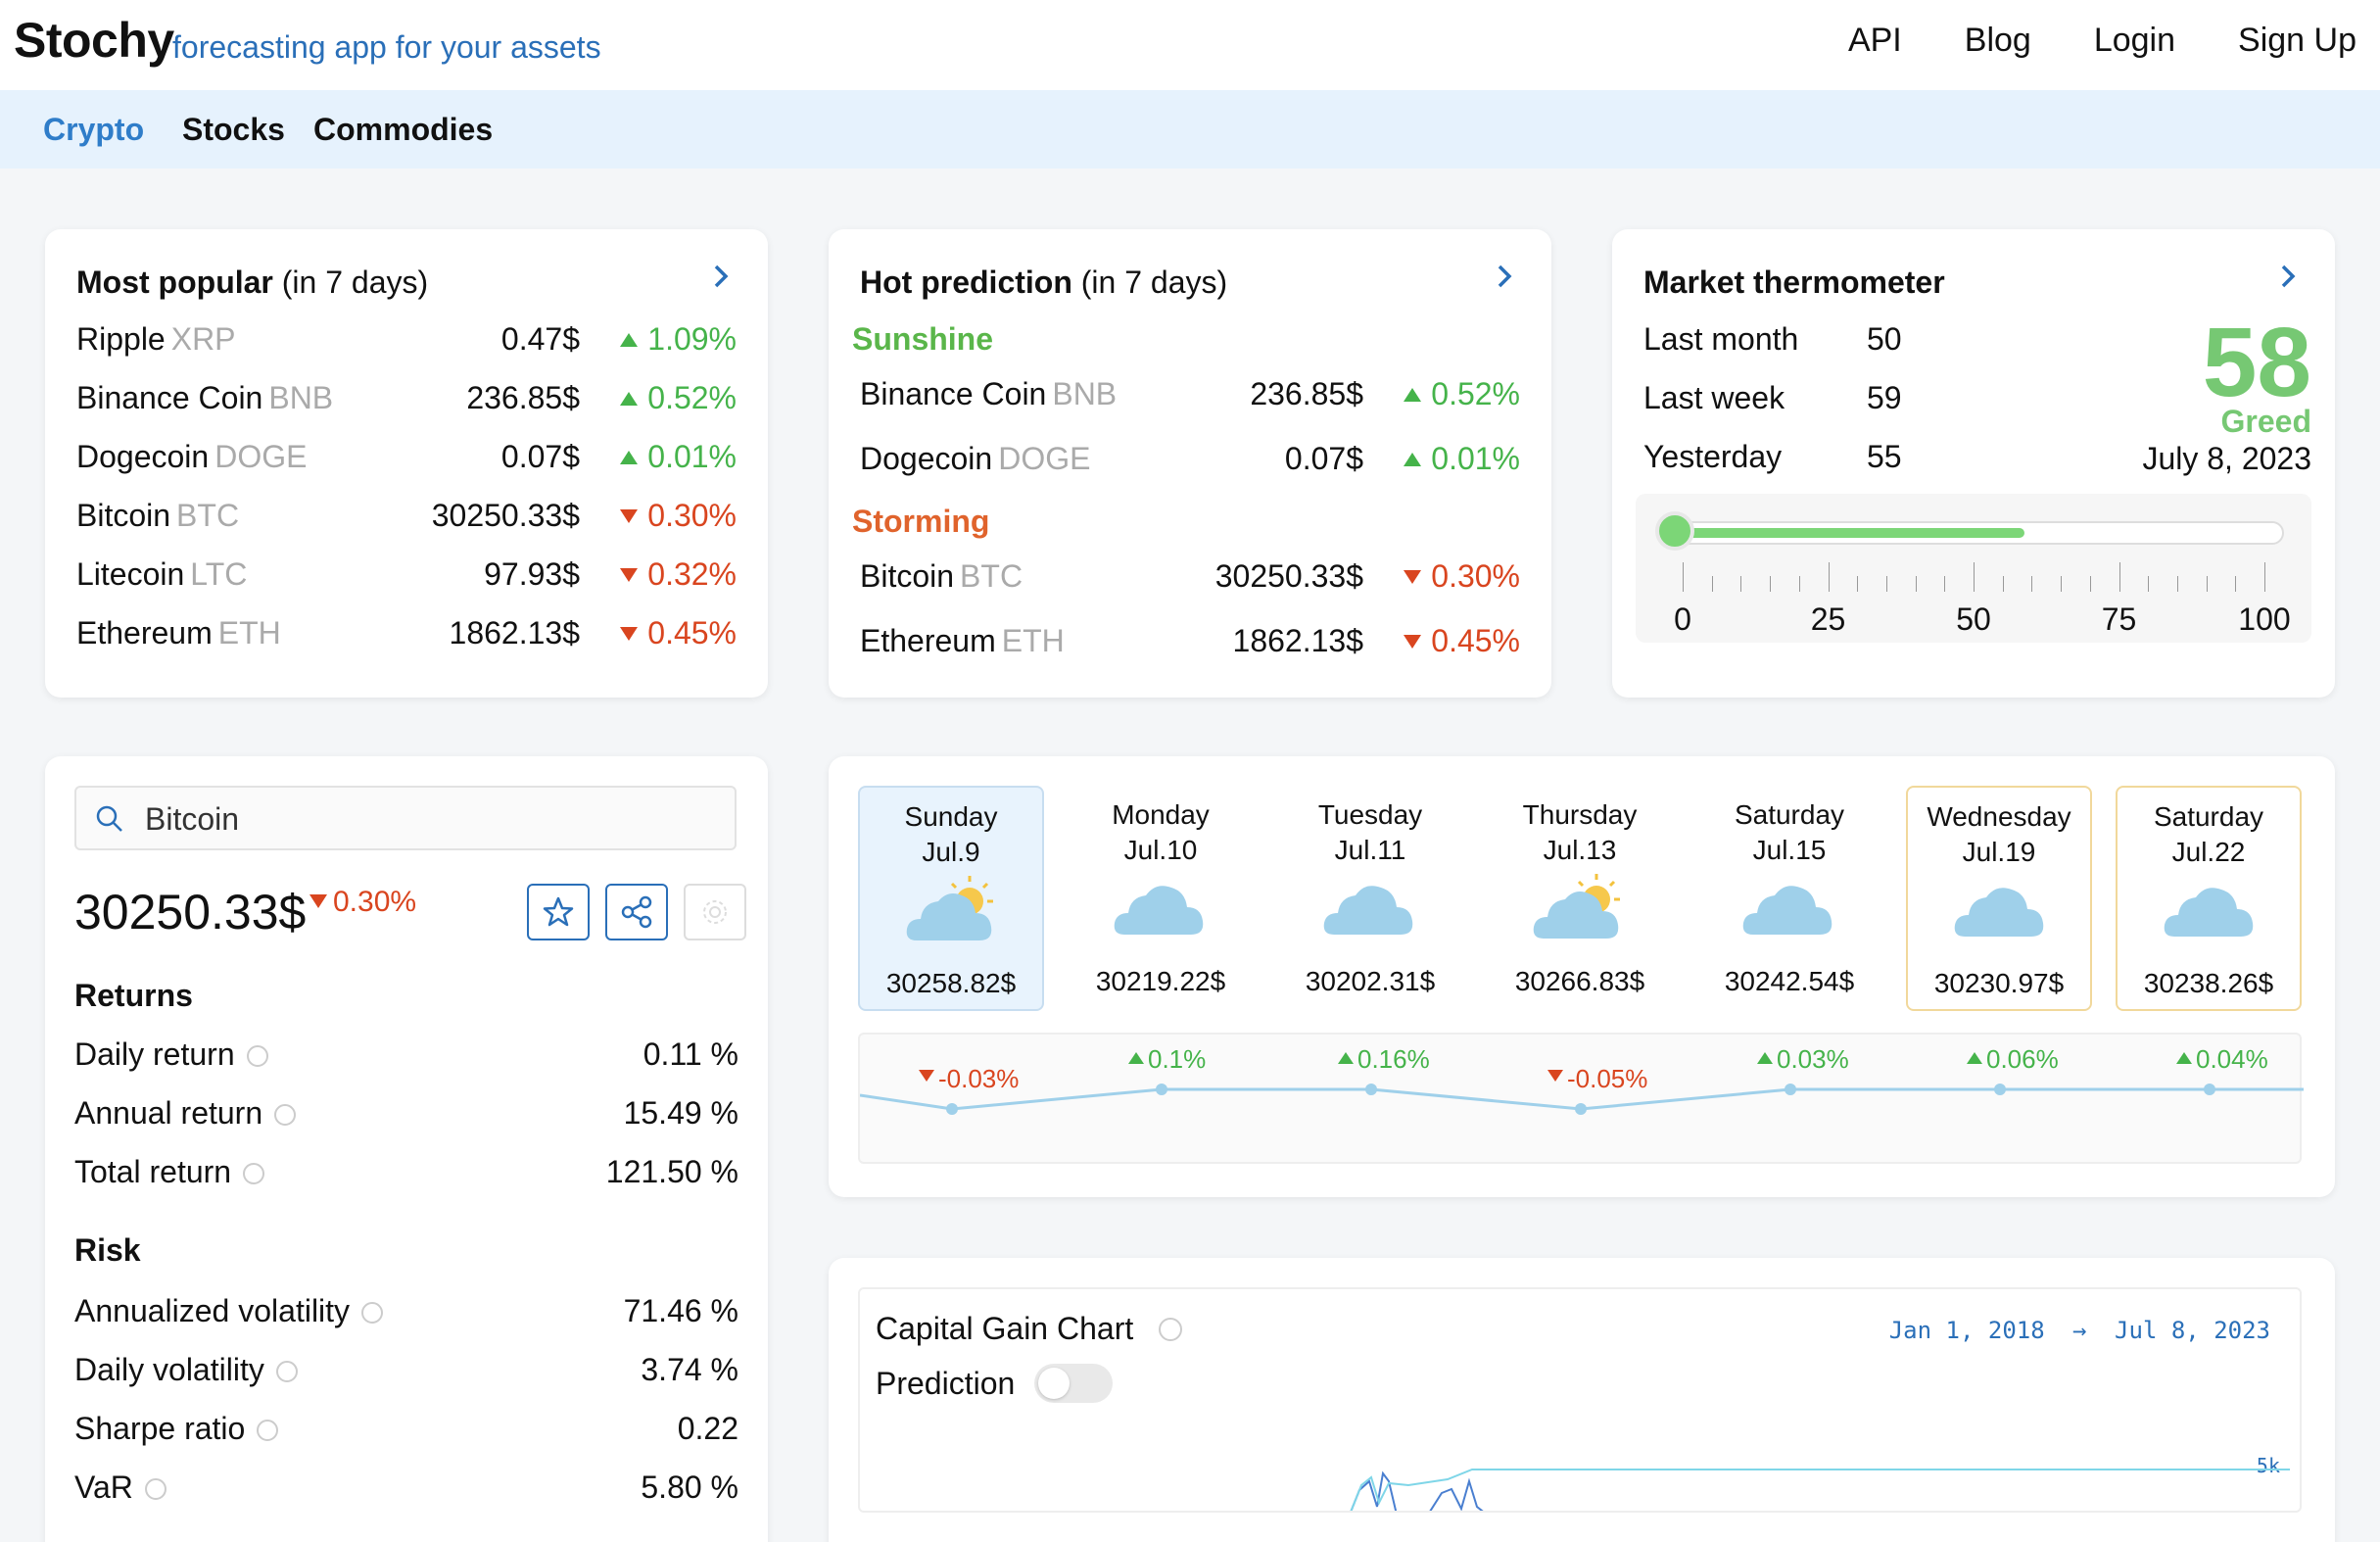 Image resolution: width=2380 pixels, height=1542 pixels. Describe the element at coordinates (1161, 898) in the screenshot. I see `forecast-day: Monday Jul.10 30219.22$` at that location.